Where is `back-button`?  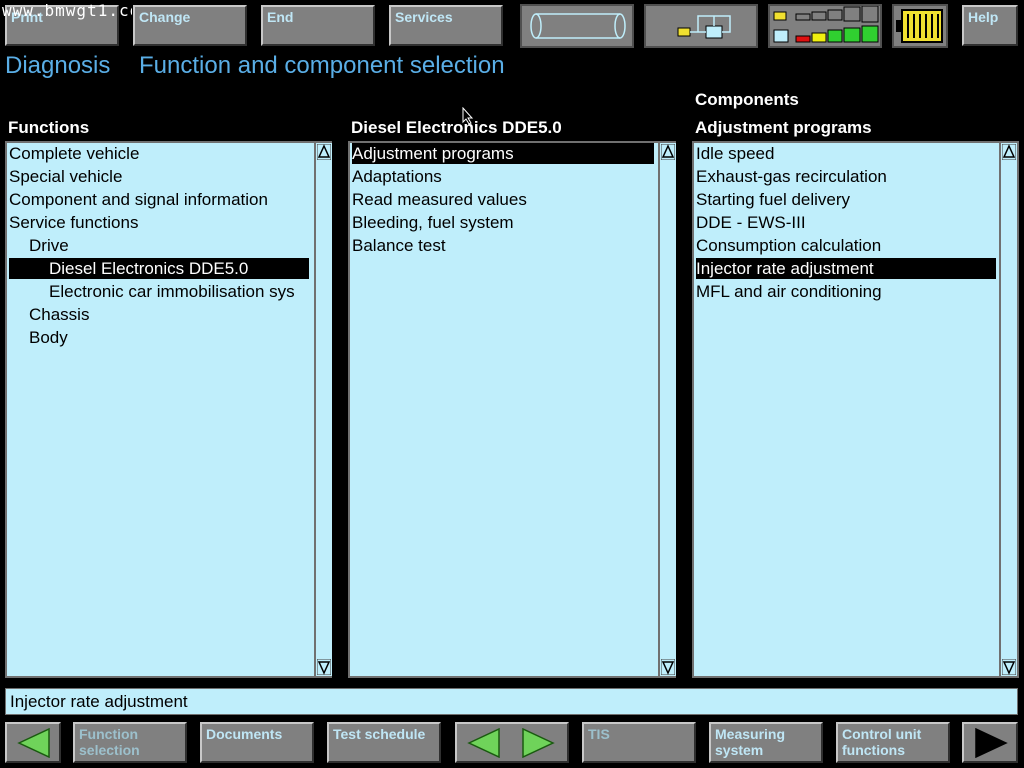
back-button is located at coordinates (33, 742).